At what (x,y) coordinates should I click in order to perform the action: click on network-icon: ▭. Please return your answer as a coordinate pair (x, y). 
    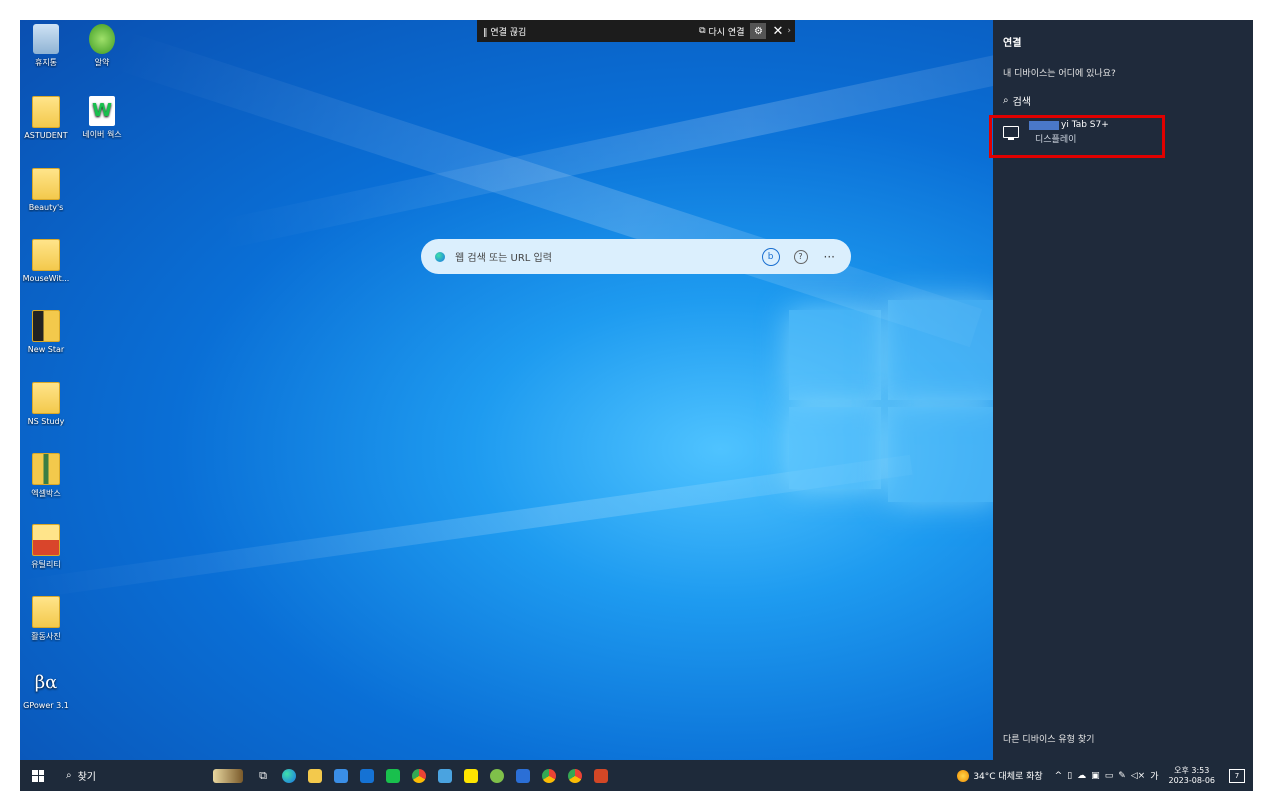
    Looking at the image, I should click on (1109, 776).